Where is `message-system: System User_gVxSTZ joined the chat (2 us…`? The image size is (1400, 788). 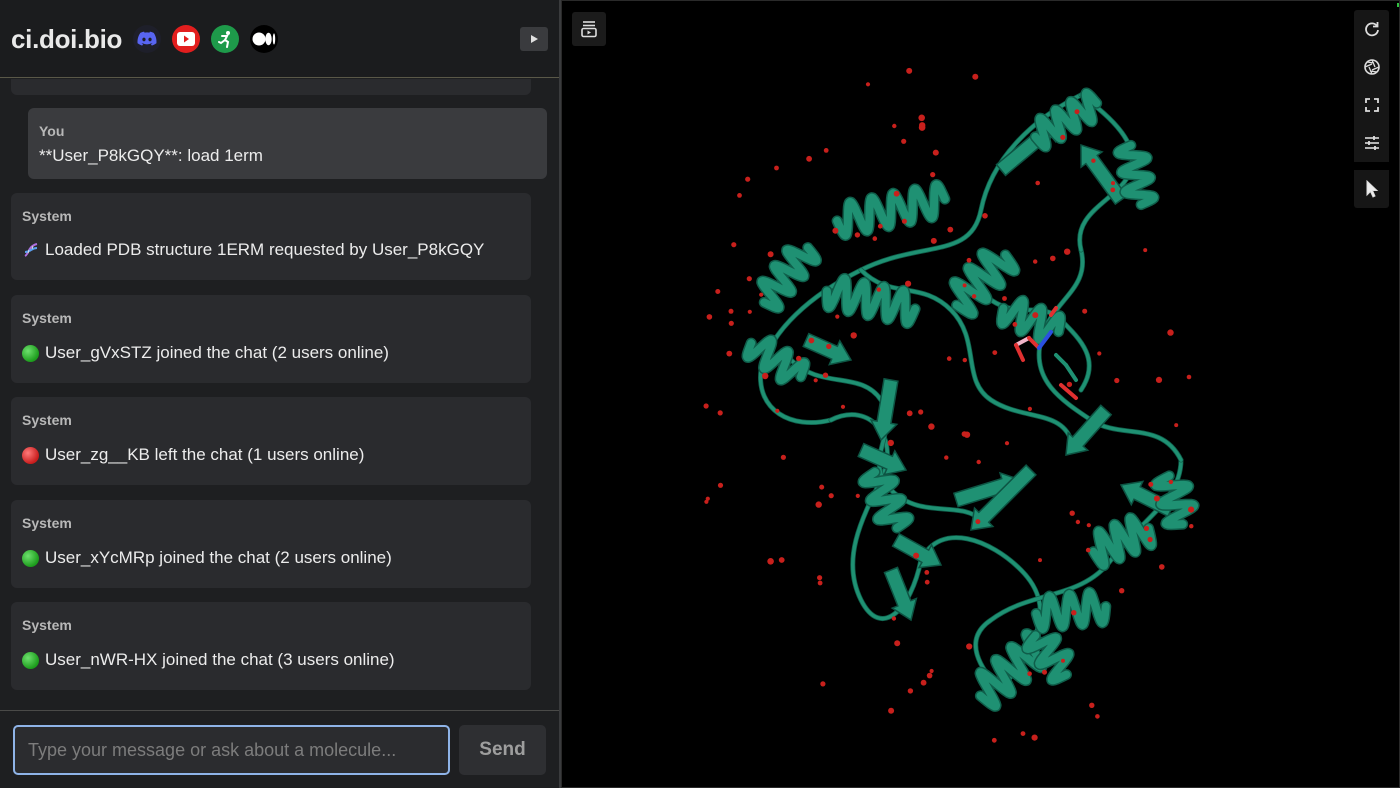
message-system: System User_gVxSTZ joined the chat (2 us… is located at coordinates (271, 339).